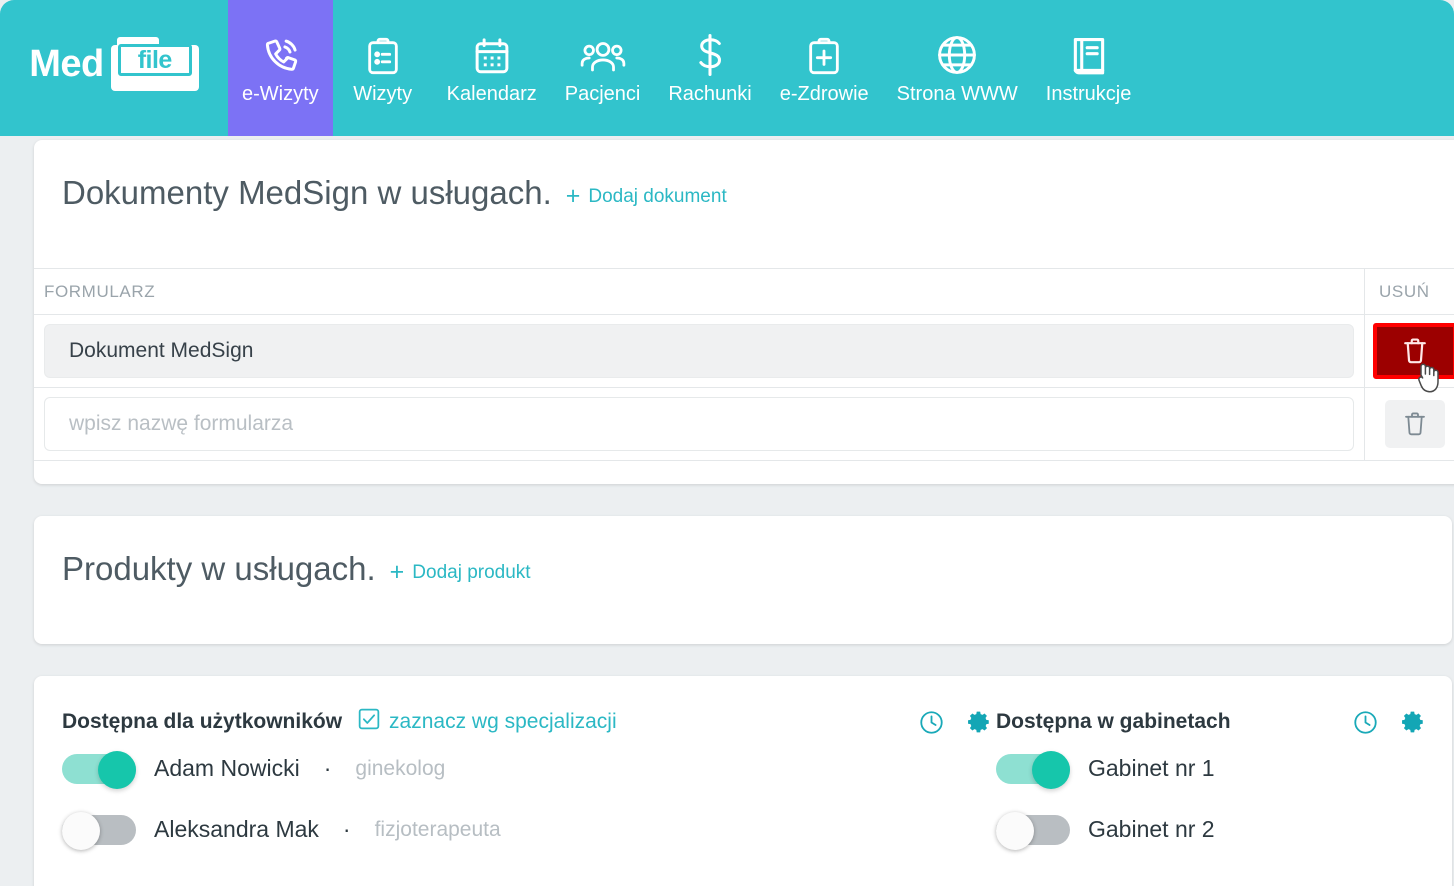 Image resolution: width=1454 pixels, height=886 pixels. I want to click on document-name: Dokument MedSign, so click(699, 351).